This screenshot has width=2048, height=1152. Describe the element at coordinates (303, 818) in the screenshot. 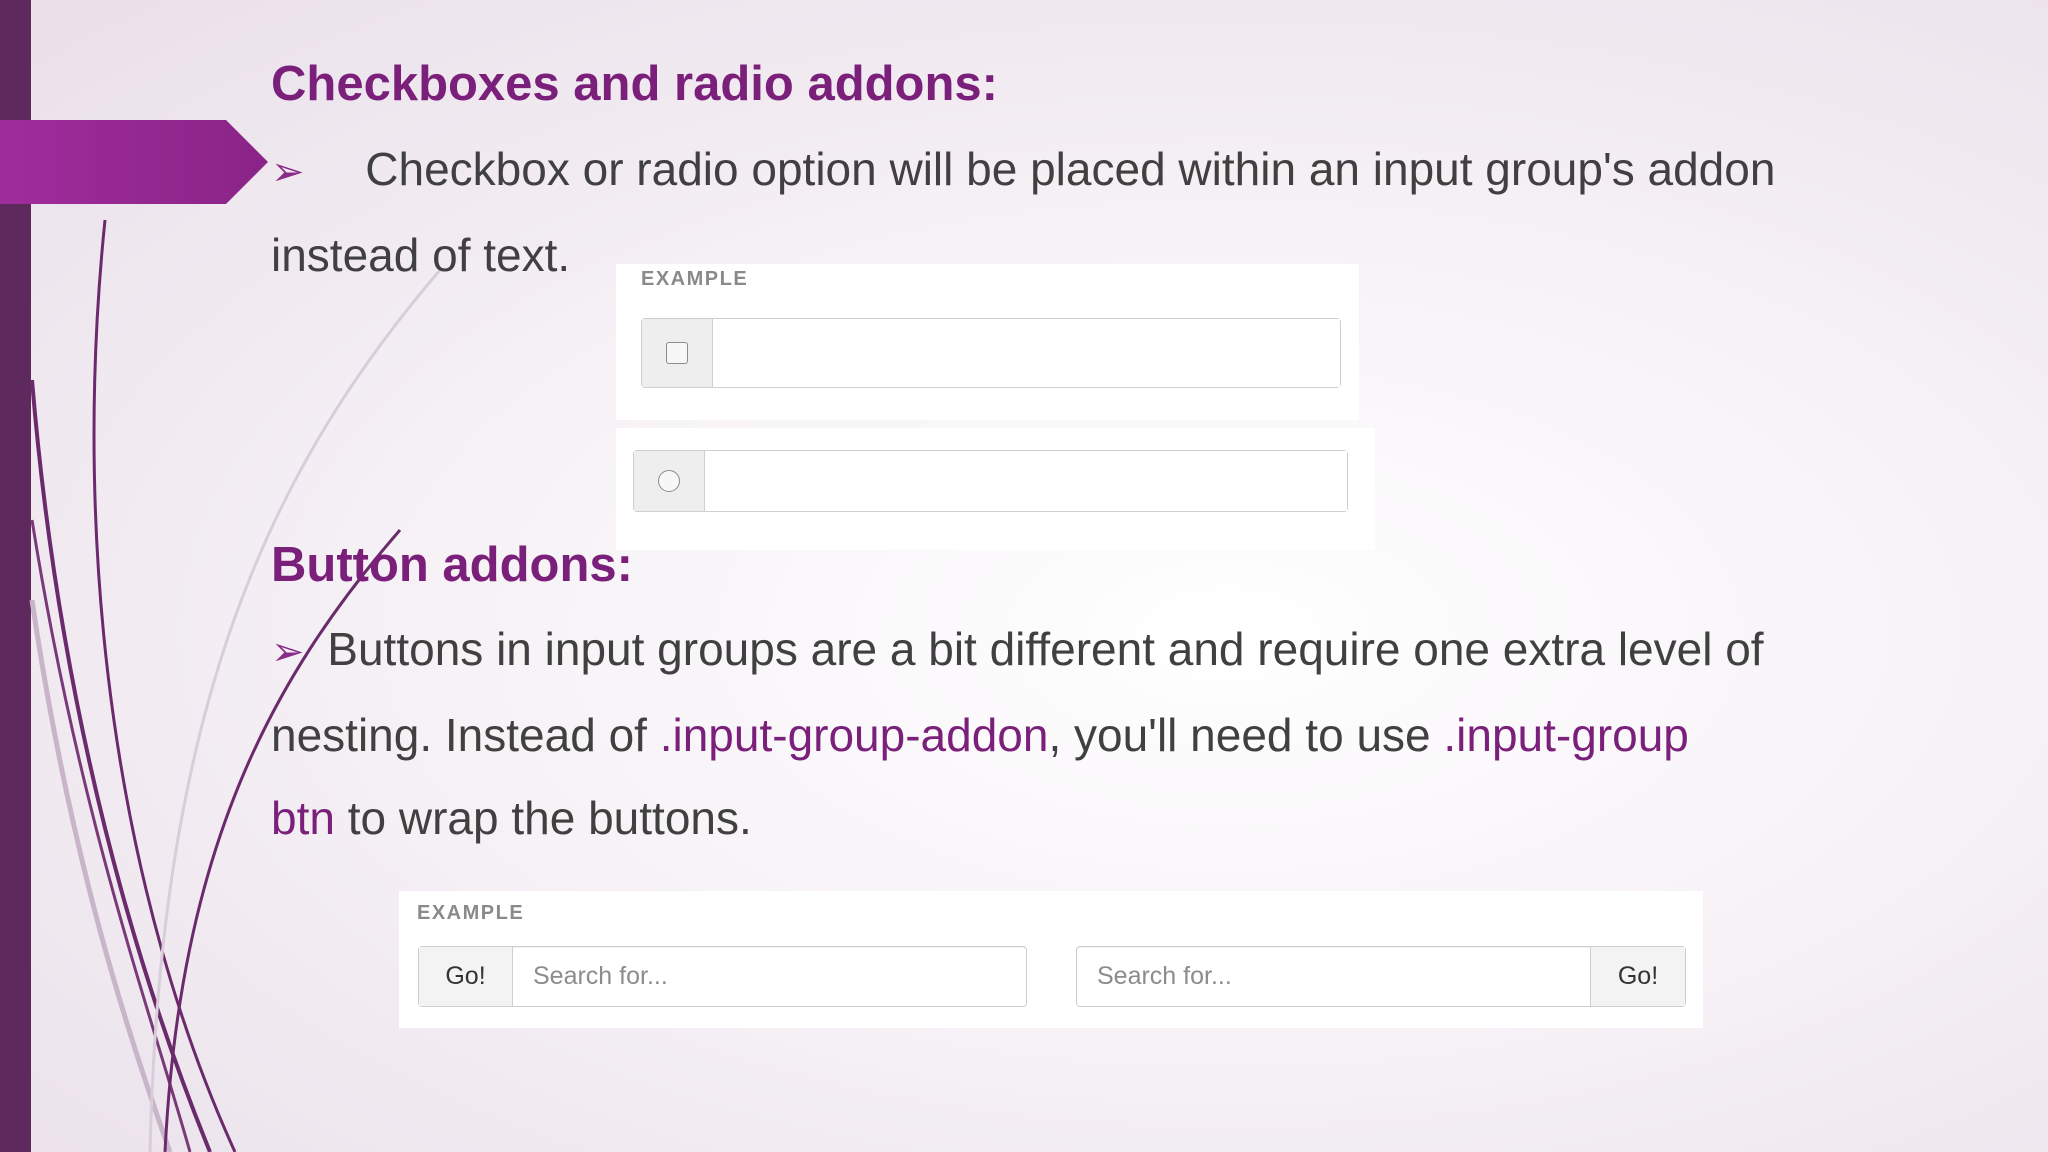

I see `code-btn: btn` at that location.